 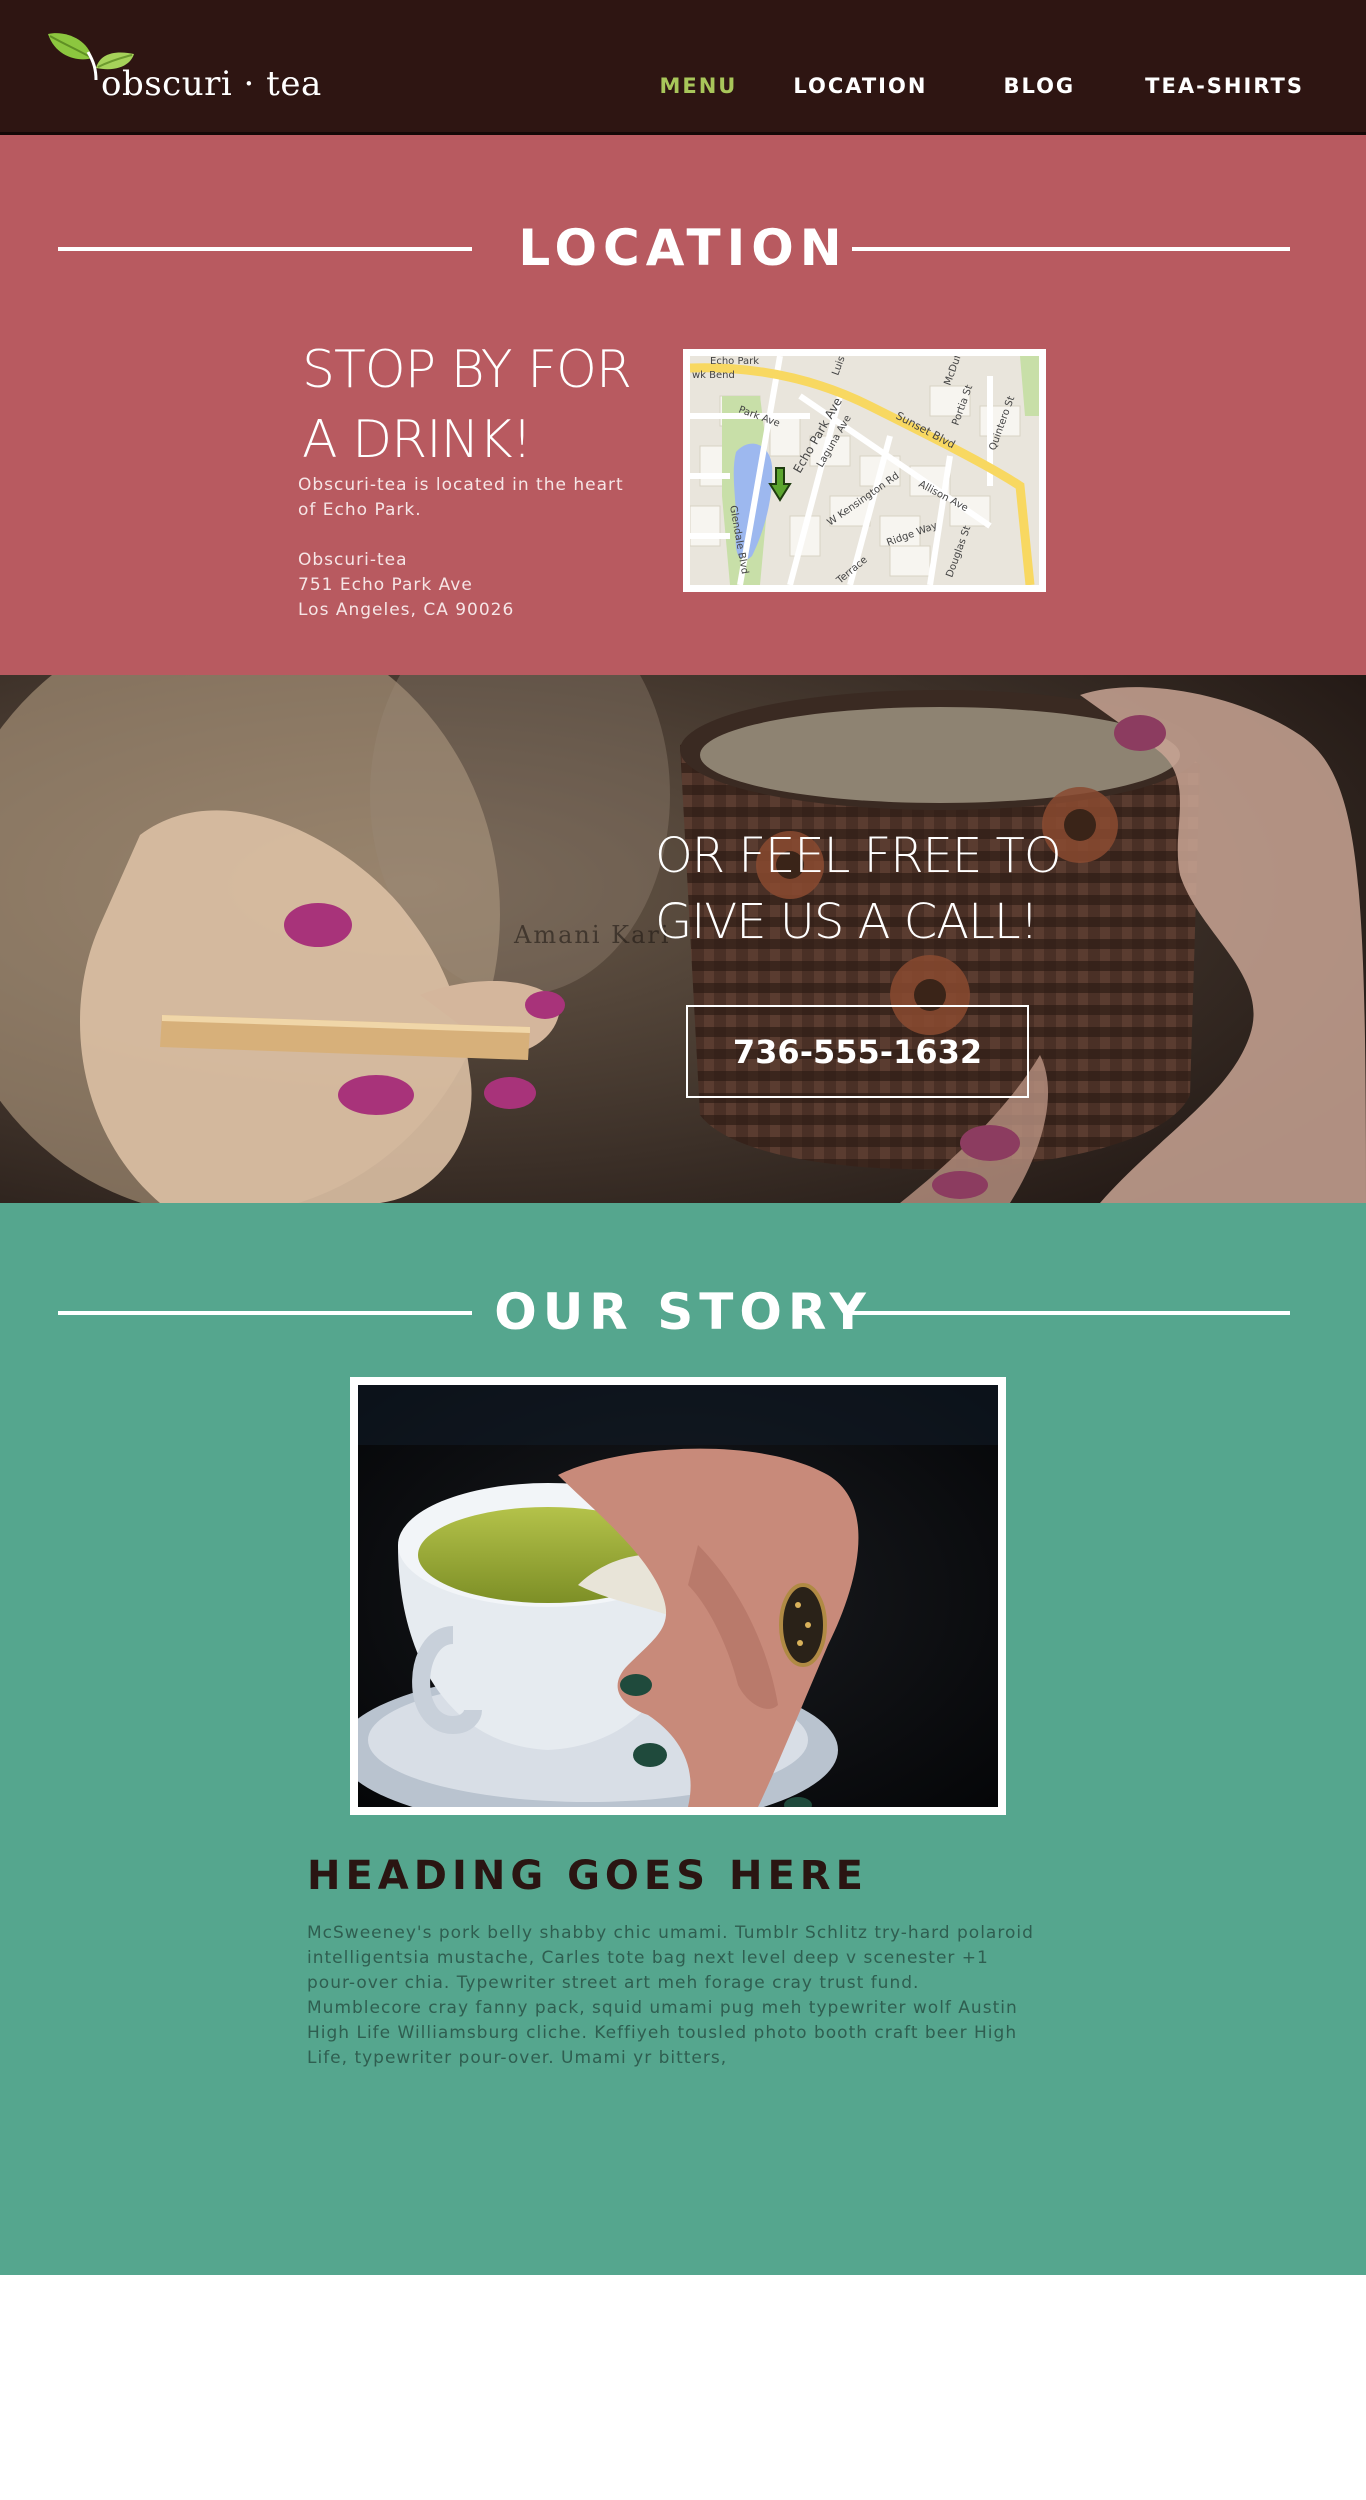 I want to click on location-title-row: LOCATION, so click(x=683, y=249).